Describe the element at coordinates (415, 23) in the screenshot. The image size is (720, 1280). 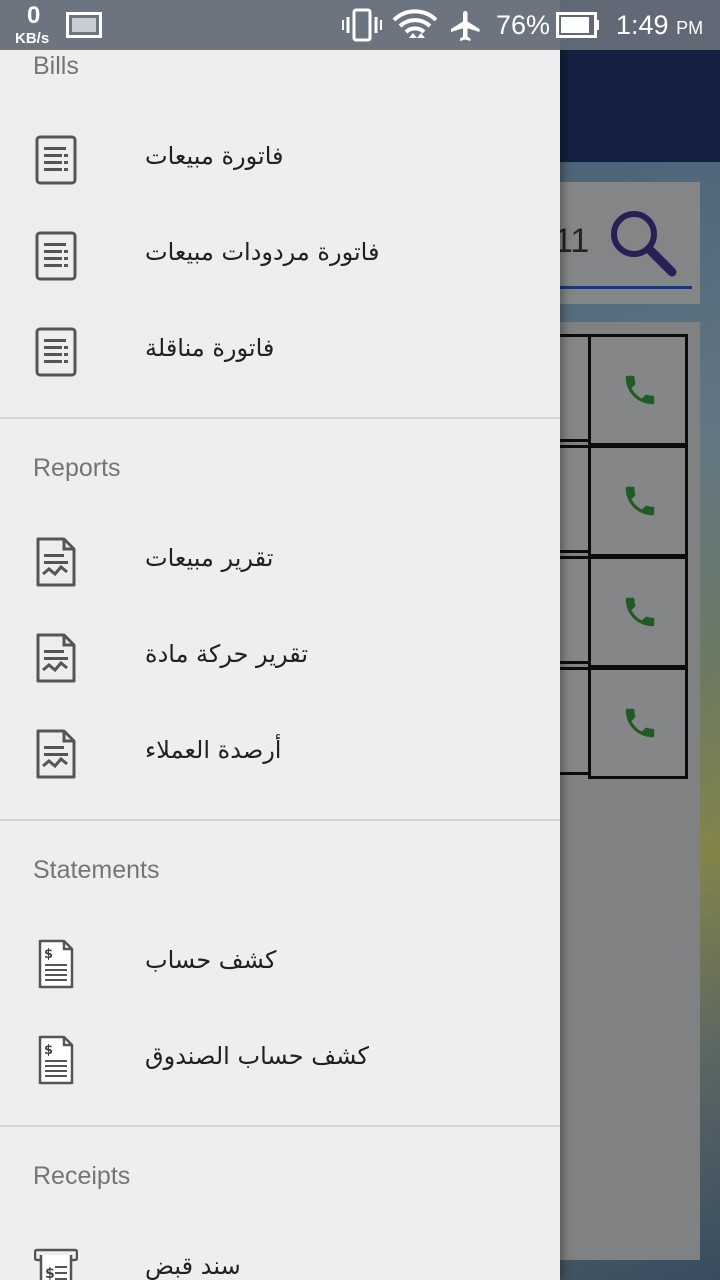
I see `wifi-icon` at that location.